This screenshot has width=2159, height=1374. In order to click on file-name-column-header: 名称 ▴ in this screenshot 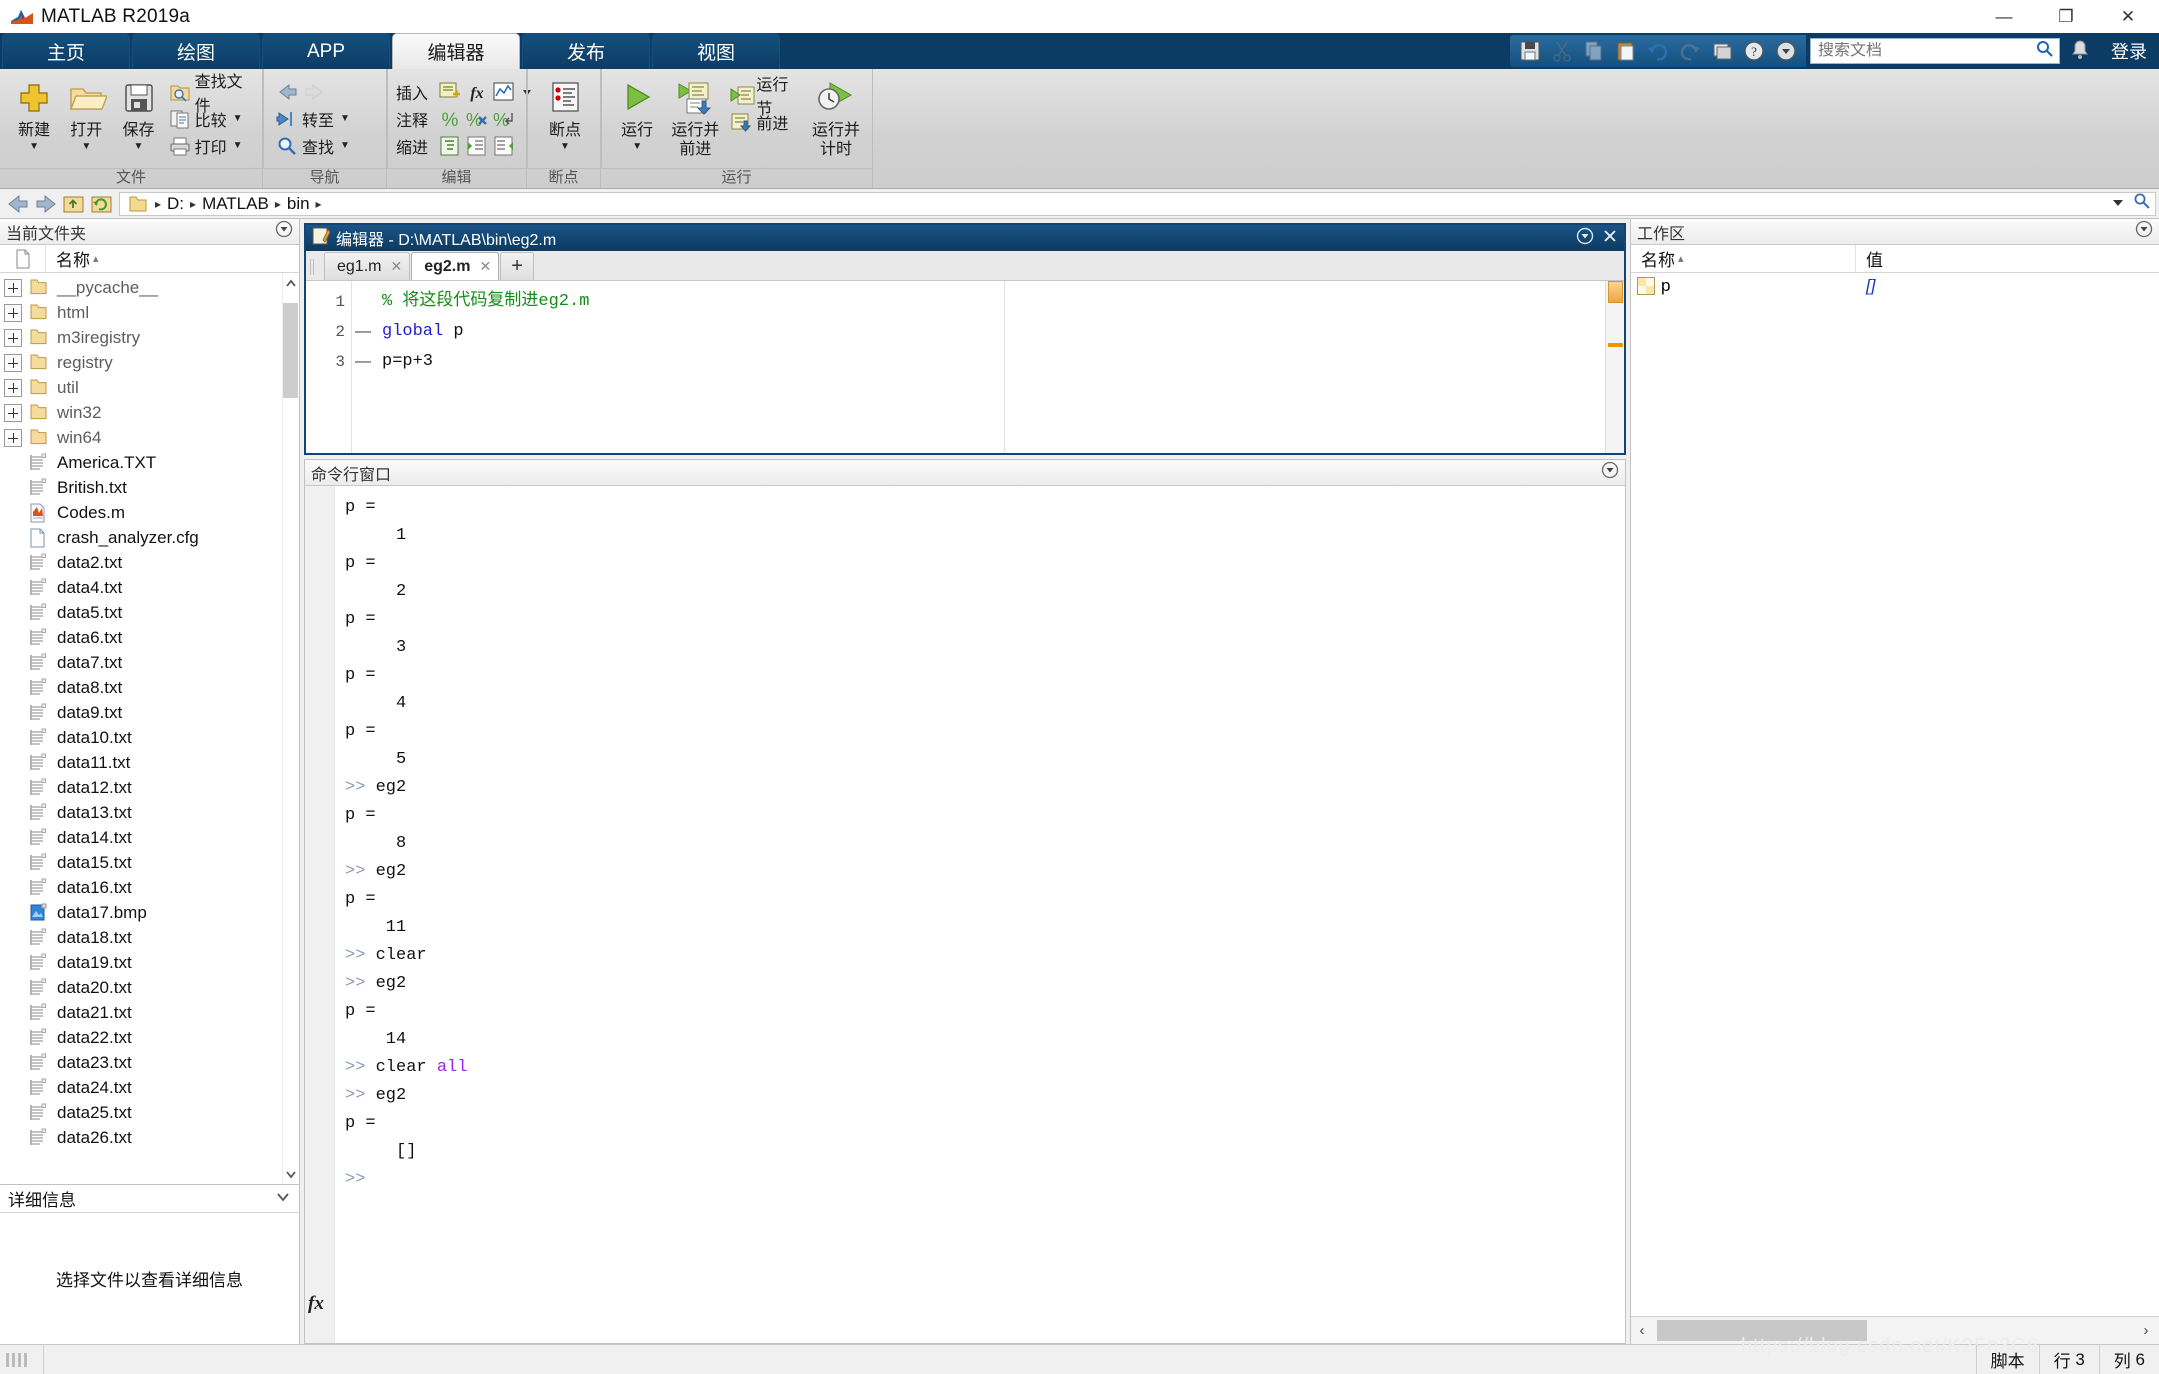, I will do `click(72, 258)`.